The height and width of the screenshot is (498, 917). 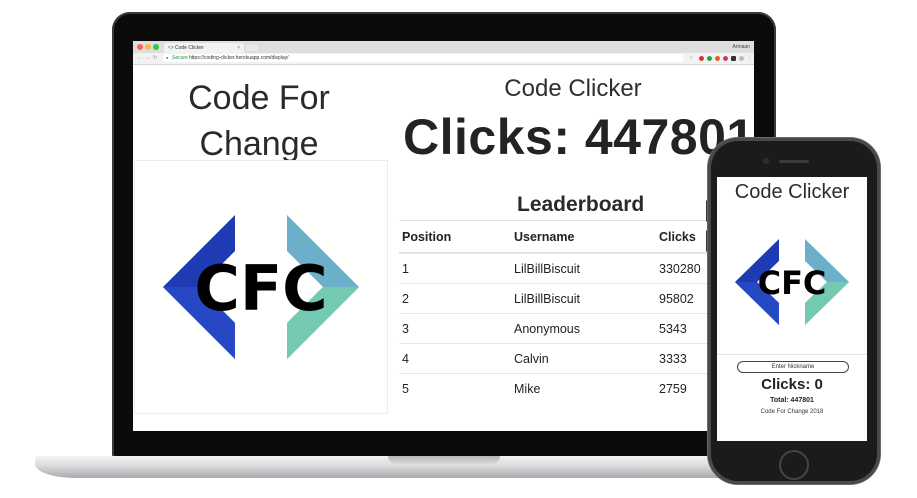 I want to click on user-clicks: Clicks: 0, so click(x=792, y=384).